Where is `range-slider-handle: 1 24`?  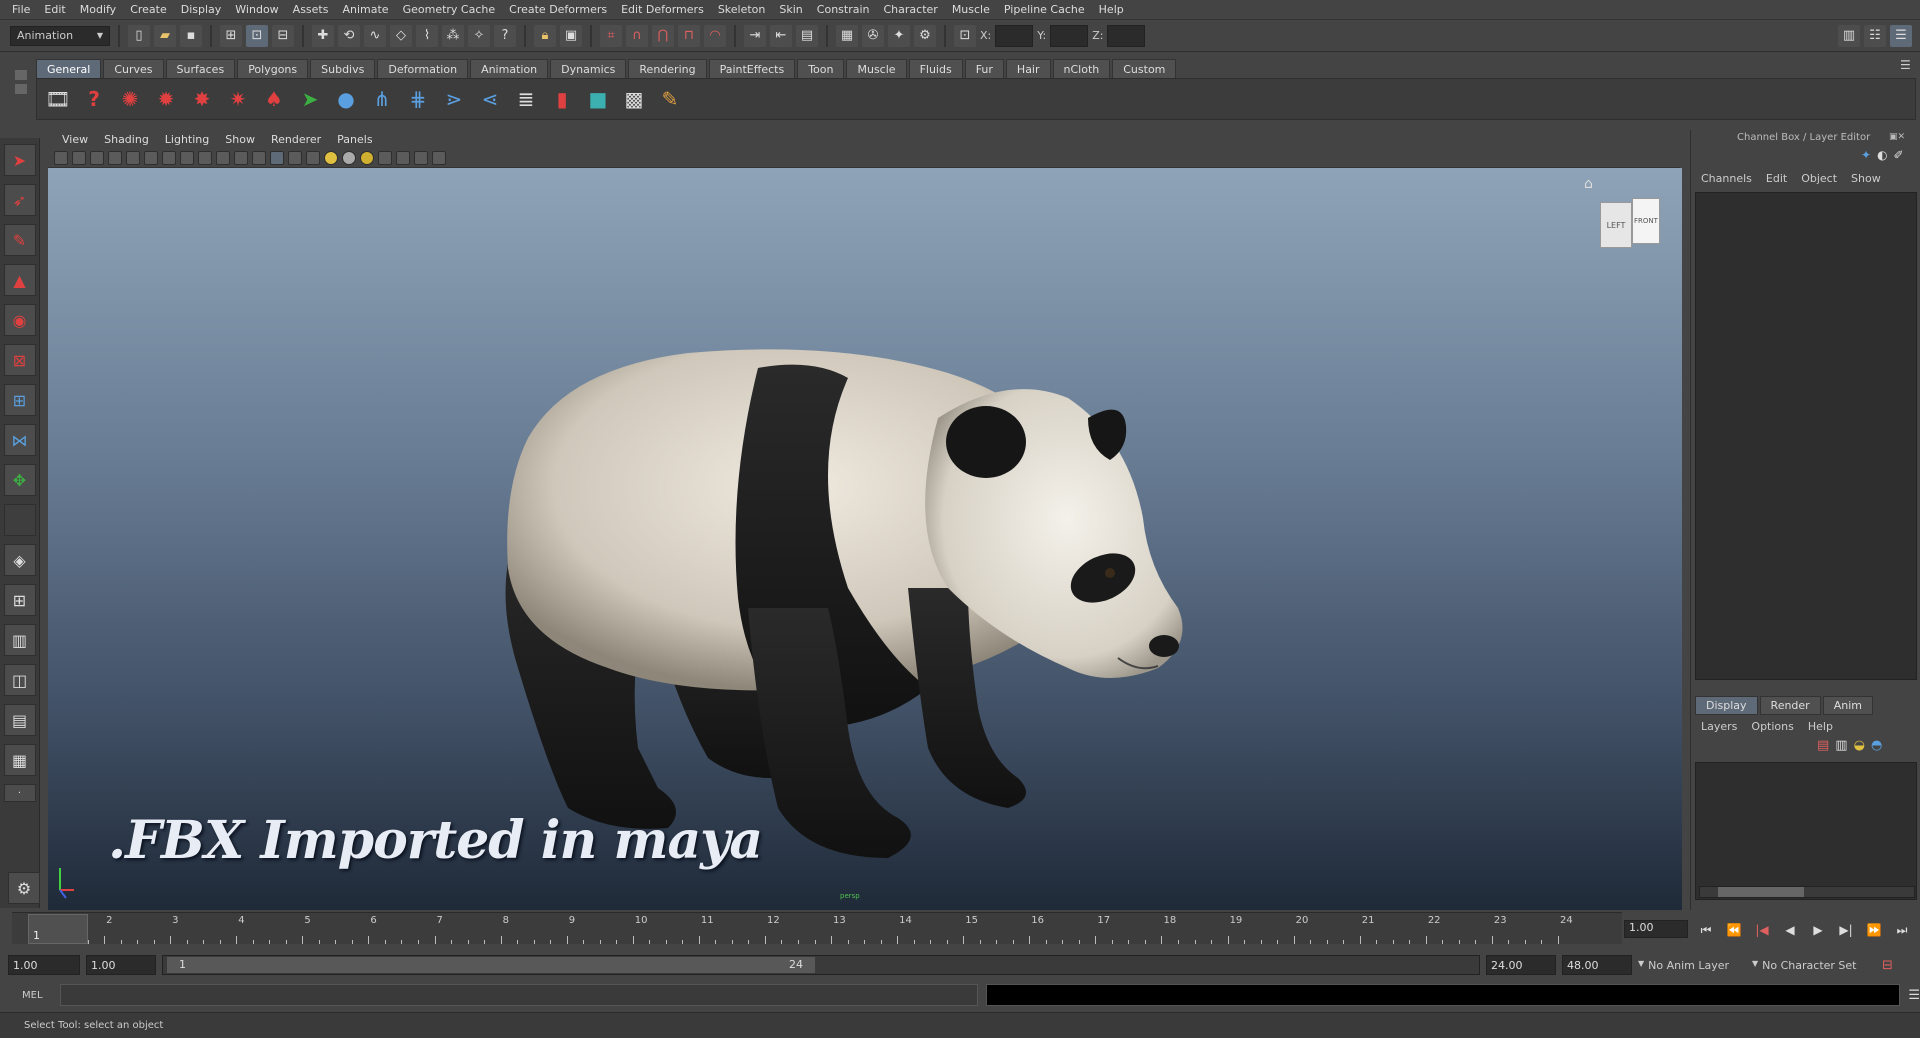 range-slider-handle: 1 24 is located at coordinates (491, 965).